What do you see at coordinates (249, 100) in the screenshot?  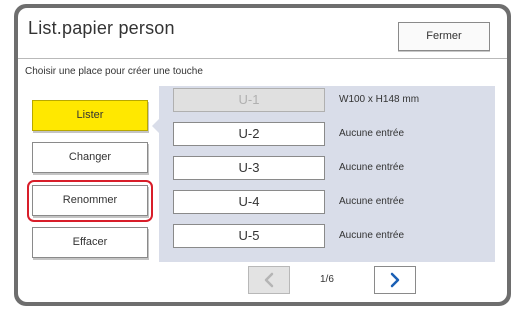 I see `entry-u1-button: U-1` at bounding box center [249, 100].